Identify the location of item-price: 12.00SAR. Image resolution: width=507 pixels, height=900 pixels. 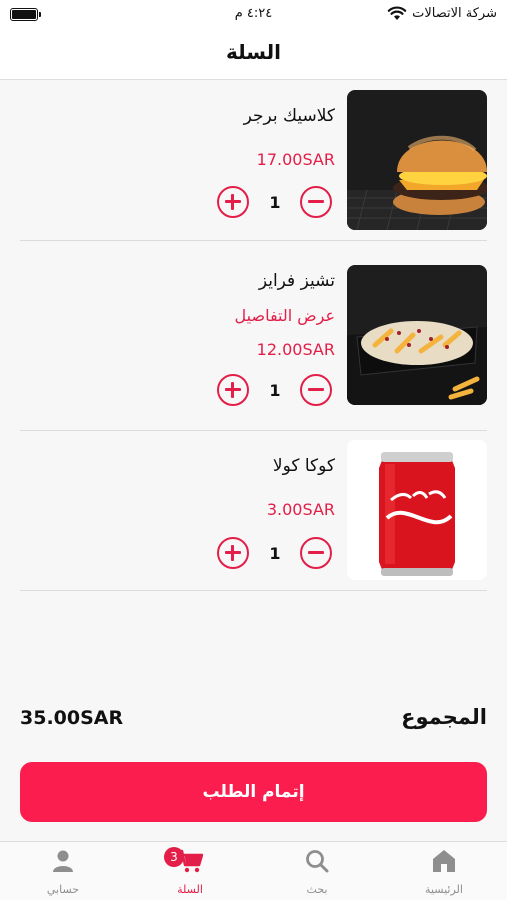
(295, 349).